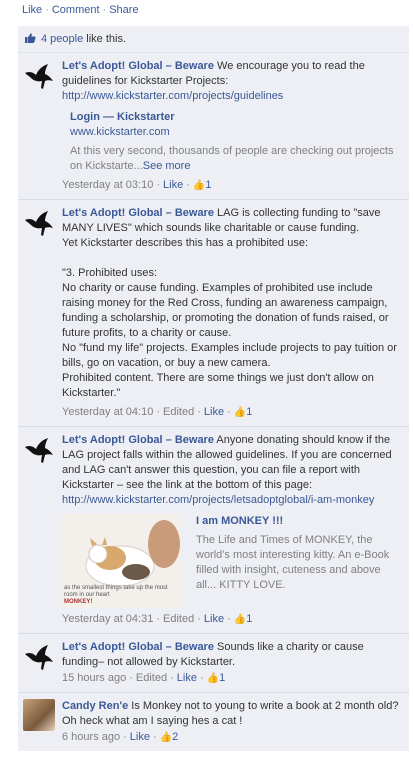 The height and width of the screenshot is (783, 413). What do you see at coordinates (91, 737) in the screenshot?
I see `comment-time: 6 hours ago` at bounding box center [91, 737].